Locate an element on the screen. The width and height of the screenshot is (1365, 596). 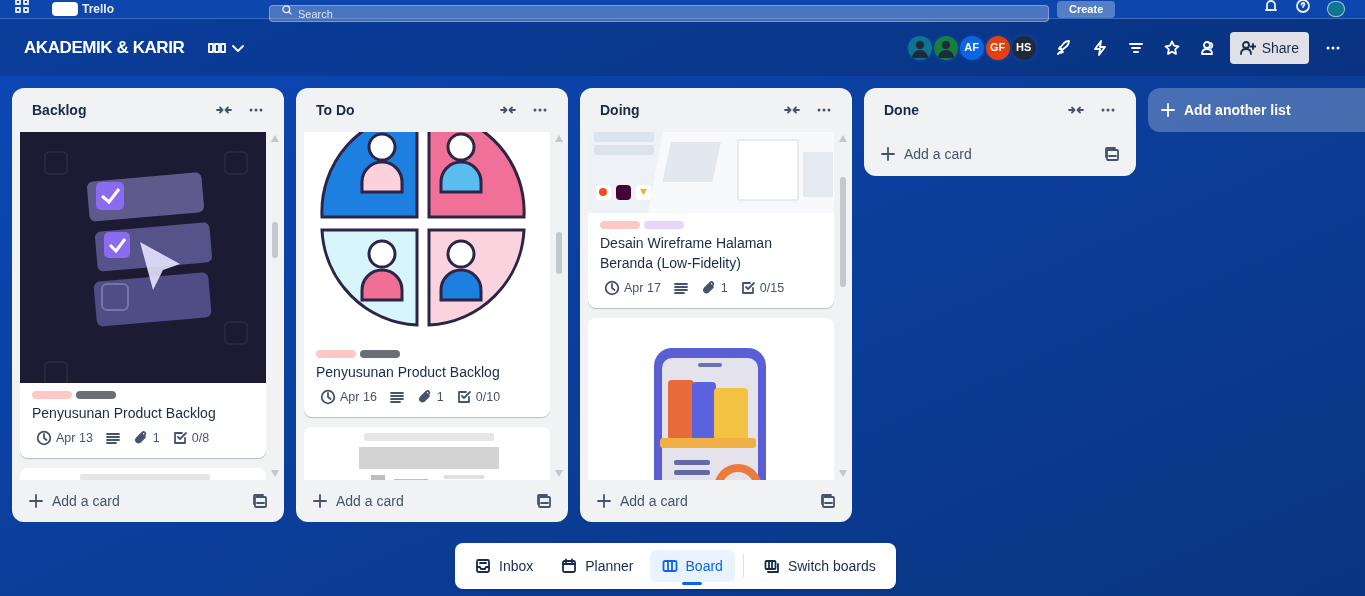
member-avatar: GF is located at coordinates (997, 47).